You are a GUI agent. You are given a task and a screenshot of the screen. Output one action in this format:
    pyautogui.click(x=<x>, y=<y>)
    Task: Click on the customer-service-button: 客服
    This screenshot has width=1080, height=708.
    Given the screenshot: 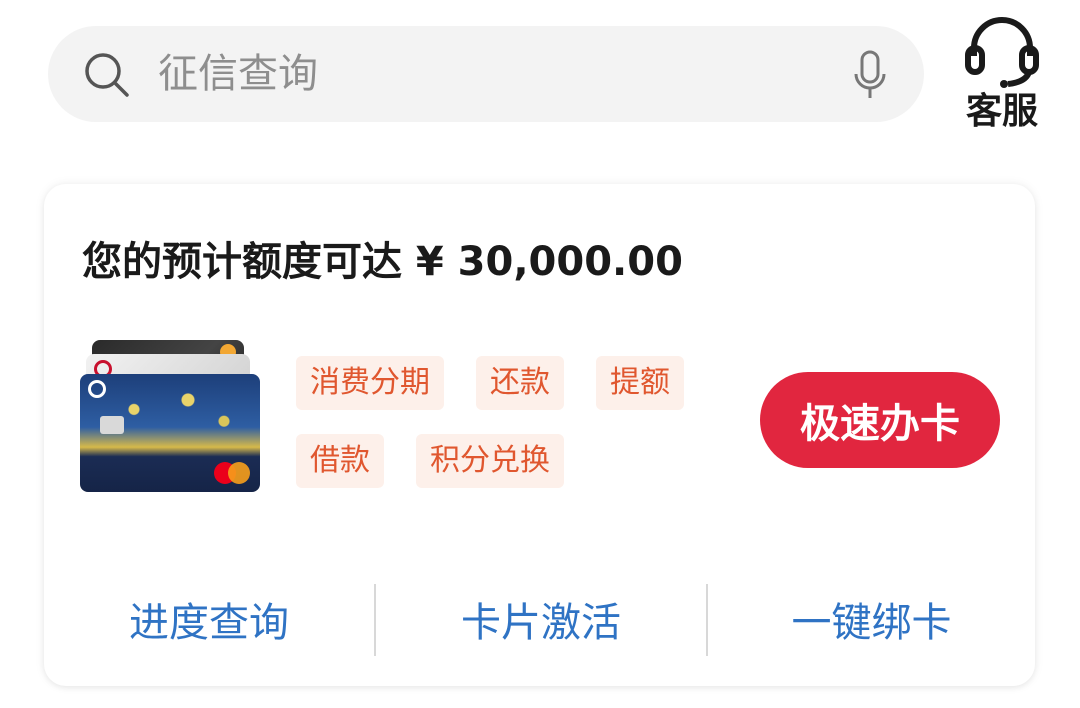 What is the action you would take?
    pyautogui.click(x=1002, y=76)
    